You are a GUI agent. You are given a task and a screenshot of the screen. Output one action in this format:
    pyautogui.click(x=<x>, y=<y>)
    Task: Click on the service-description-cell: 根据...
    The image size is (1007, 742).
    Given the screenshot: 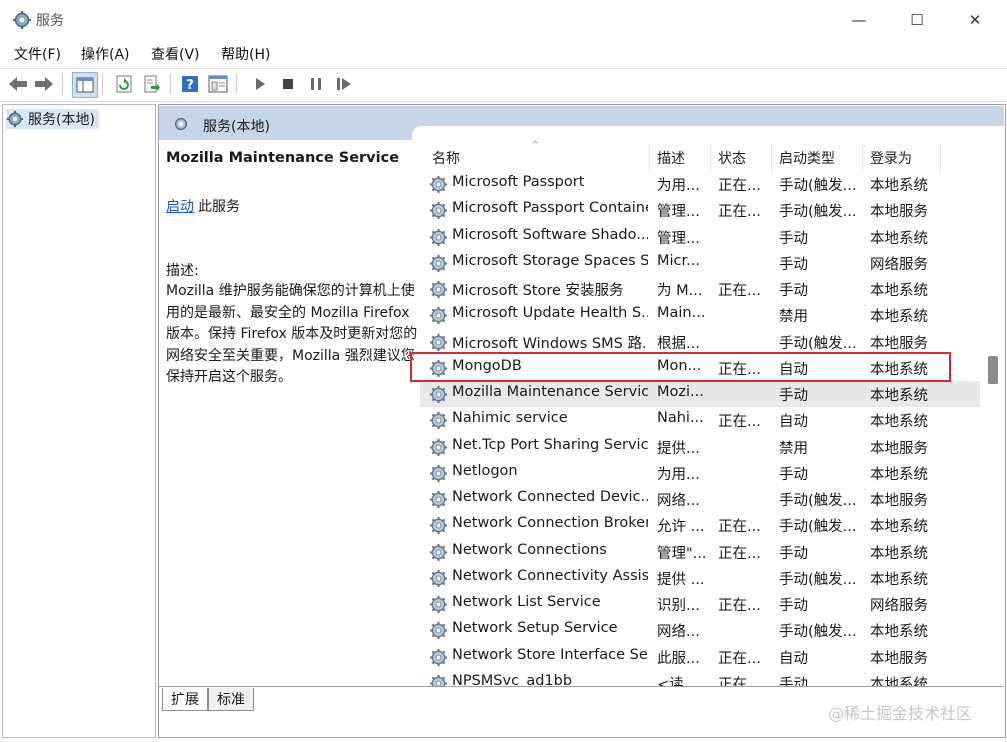 What is the action you would take?
    pyautogui.click(x=678, y=343)
    